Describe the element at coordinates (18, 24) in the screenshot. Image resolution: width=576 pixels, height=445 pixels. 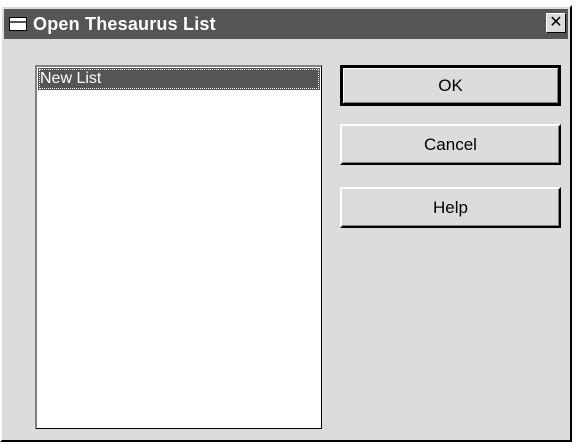
I see `window-menu-icon` at that location.